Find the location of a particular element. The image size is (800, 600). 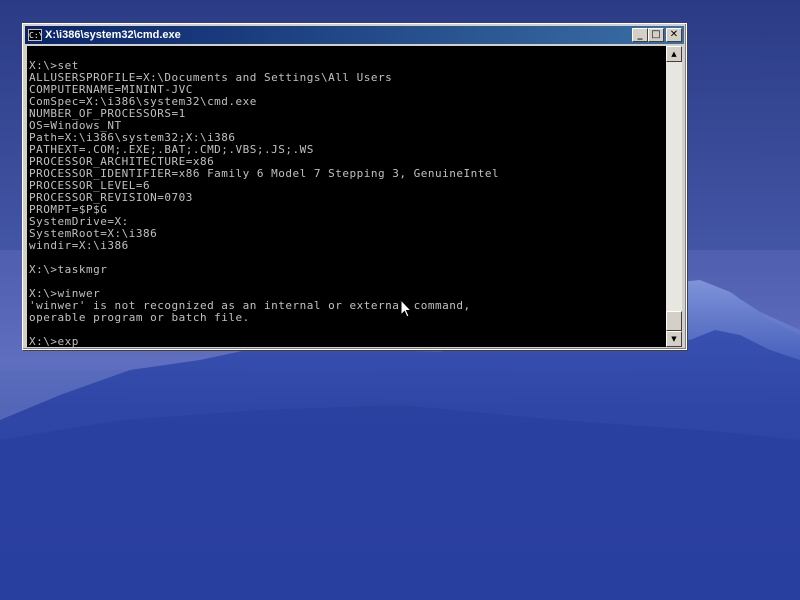

mouse-pointer-icon is located at coordinates (406, 308).